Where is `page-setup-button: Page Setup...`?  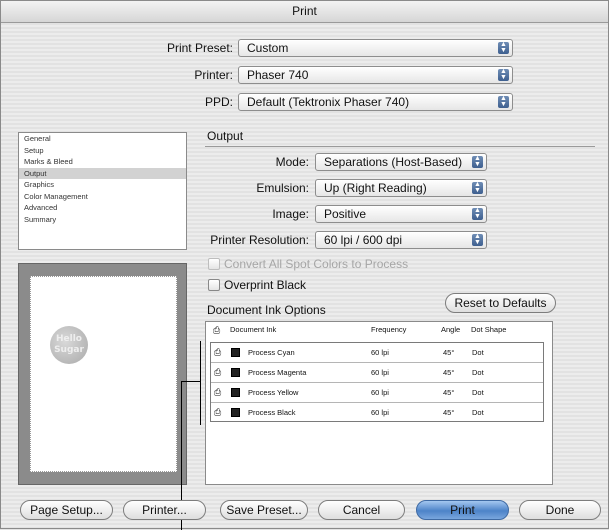 page-setup-button: Page Setup... is located at coordinates (66, 510).